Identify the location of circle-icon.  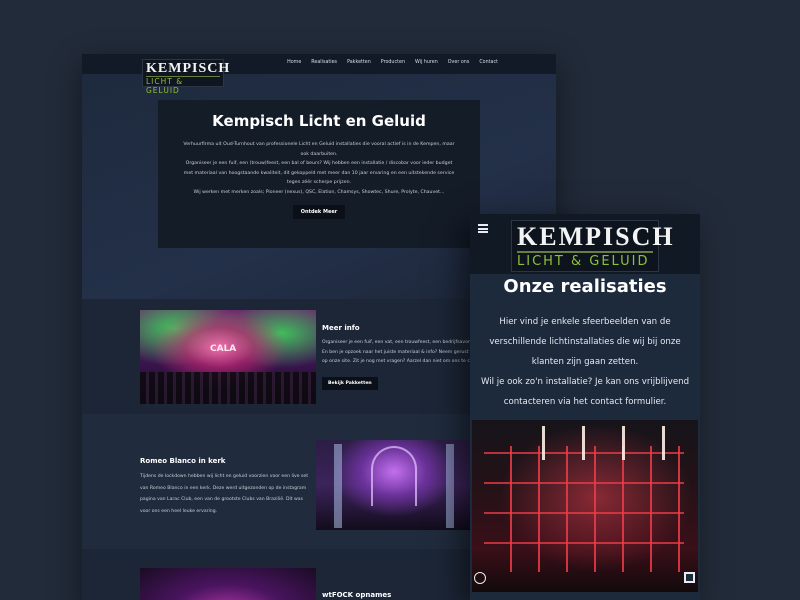
(480, 578).